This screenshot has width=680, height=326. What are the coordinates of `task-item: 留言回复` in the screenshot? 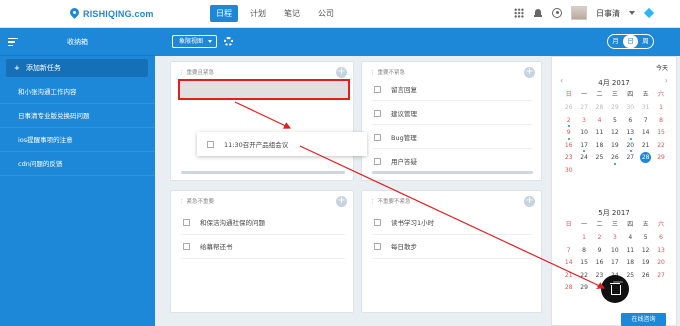 It's located at (395, 89).